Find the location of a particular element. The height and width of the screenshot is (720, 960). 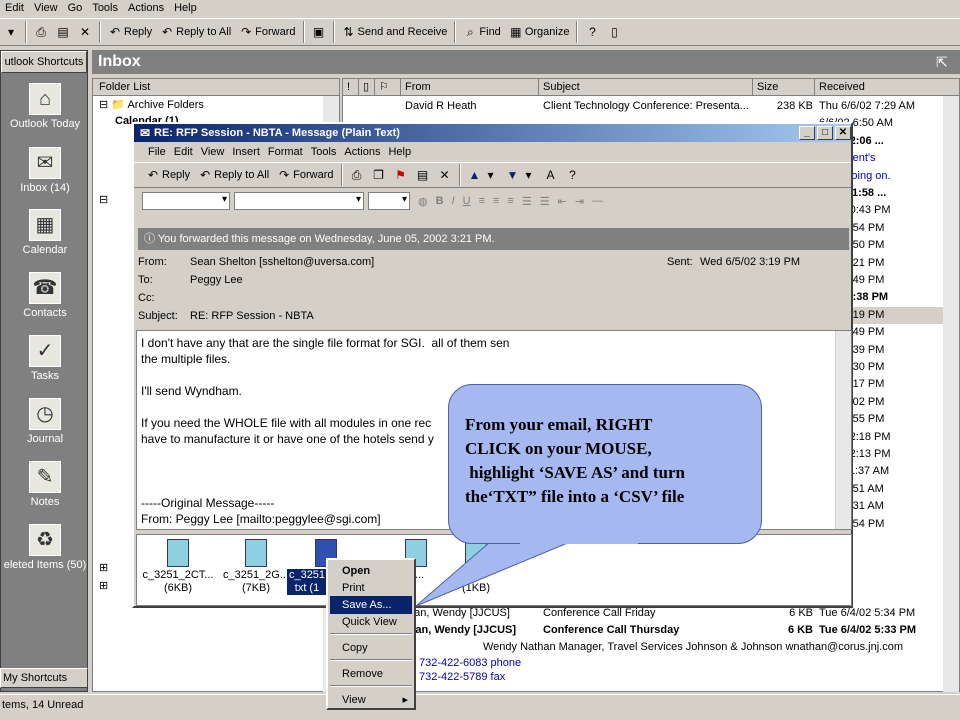

column-received: Received is located at coordinates (879, 87).